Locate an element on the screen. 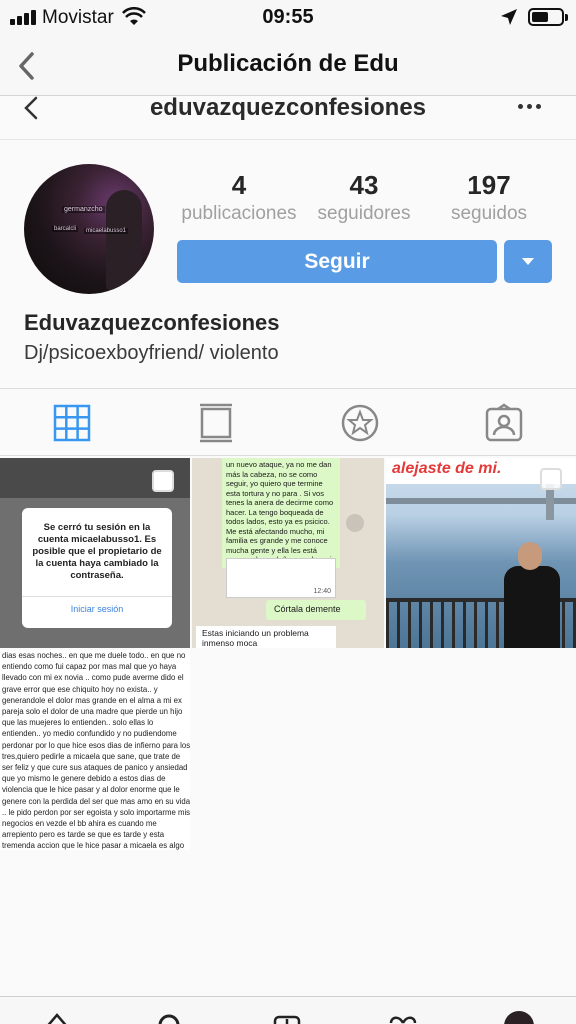 The image size is (576, 1024). avatar-tag-label: barcalcli is located at coordinates (65, 229).